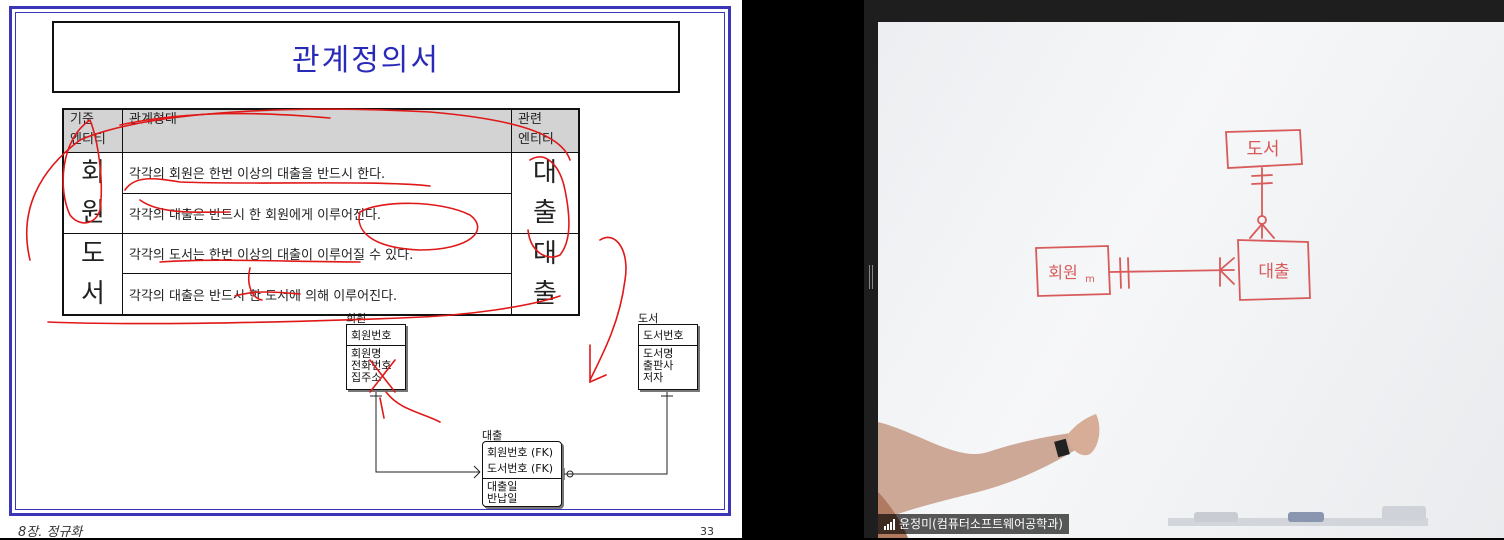 This screenshot has width=1504, height=540. What do you see at coordinates (707, 531) in the screenshot?
I see `slide-page-number: 33` at bounding box center [707, 531].